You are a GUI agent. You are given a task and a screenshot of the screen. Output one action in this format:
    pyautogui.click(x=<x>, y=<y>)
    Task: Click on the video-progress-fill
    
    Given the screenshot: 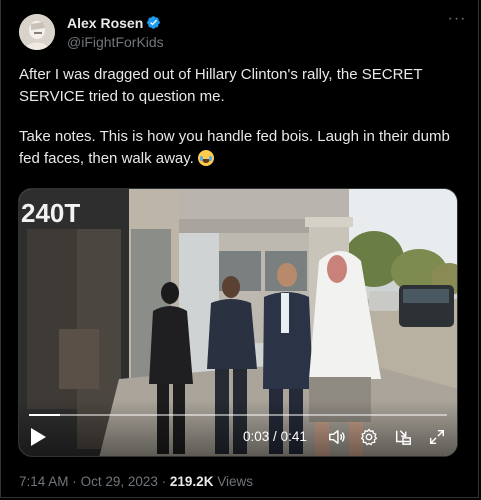 What is the action you would take?
    pyautogui.click(x=44, y=415)
    